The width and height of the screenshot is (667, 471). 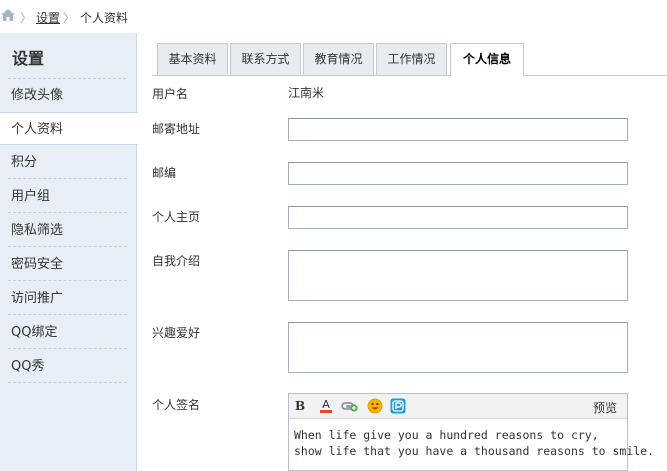 I want to click on sidebar-item-label: QQ绑定, so click(x=34, y=332).